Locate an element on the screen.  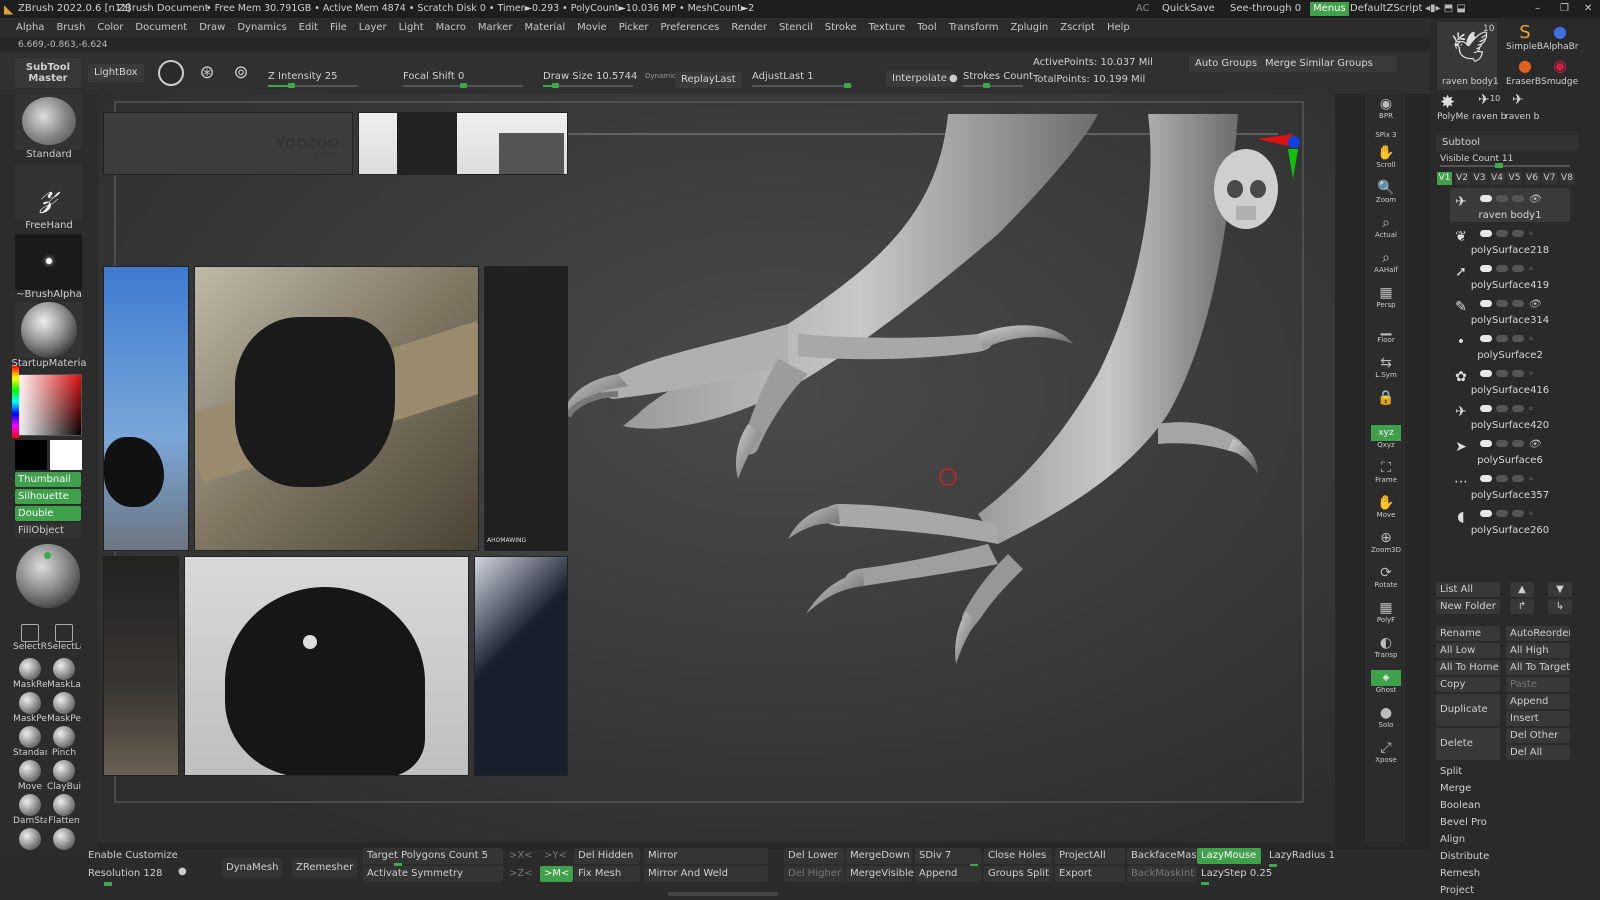
sym-m-button: >M< is located at coordinates (557, 874).